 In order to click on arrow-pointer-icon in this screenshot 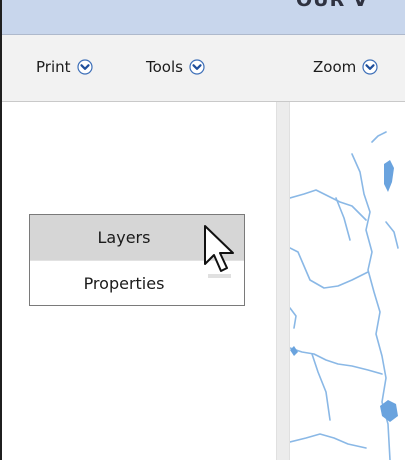, I will do `click(219, 251)`.